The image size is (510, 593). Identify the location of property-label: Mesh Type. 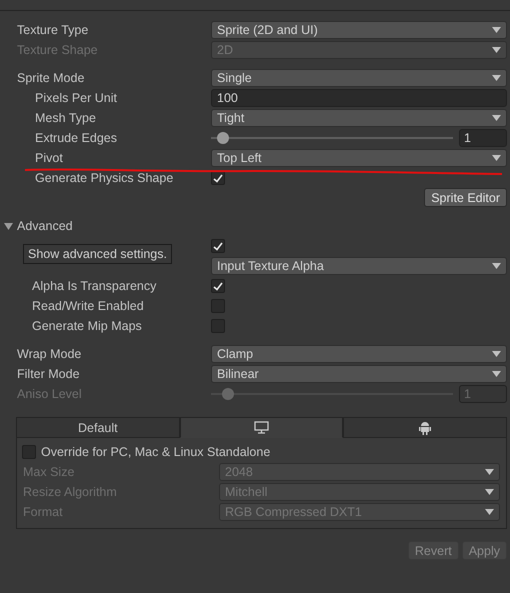
(65, 118).